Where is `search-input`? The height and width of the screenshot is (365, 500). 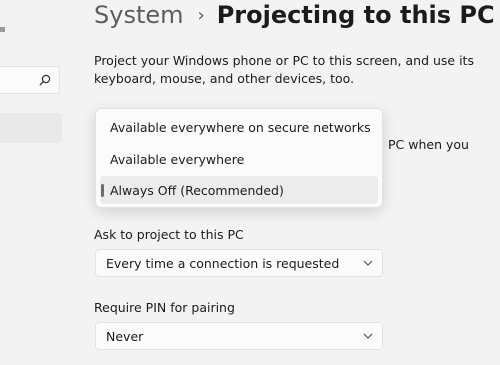 search-input is located at coordinates (30, 80).